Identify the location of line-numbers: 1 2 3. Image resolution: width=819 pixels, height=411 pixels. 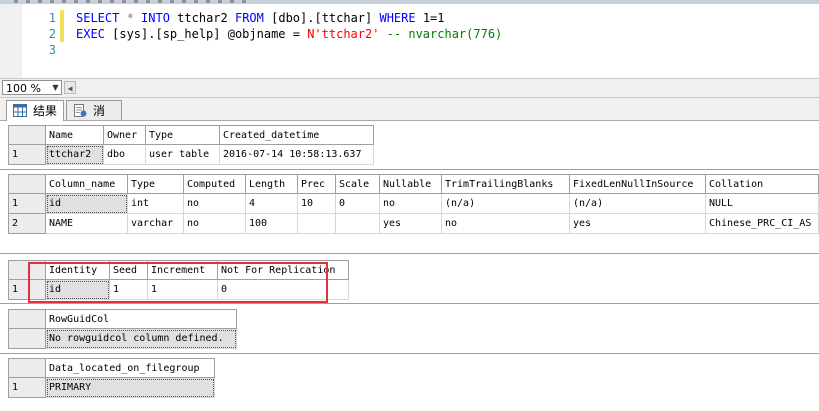
(39, 34).